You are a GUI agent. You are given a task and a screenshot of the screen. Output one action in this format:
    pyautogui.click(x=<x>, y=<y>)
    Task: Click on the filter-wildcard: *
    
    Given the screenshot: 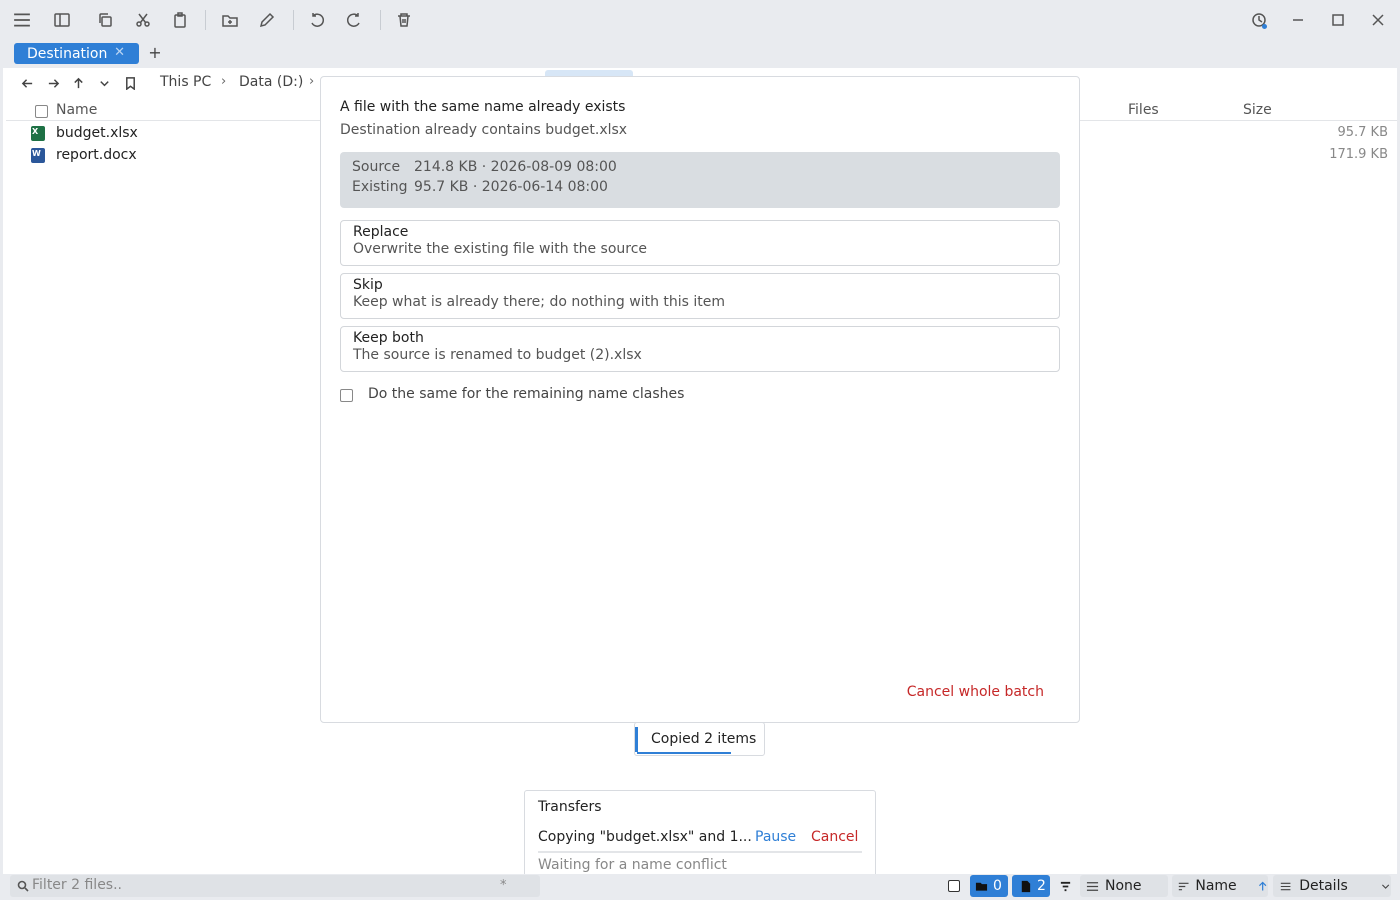 What is the action you would take?
    pyautogui.click(x=503, y=885)
    